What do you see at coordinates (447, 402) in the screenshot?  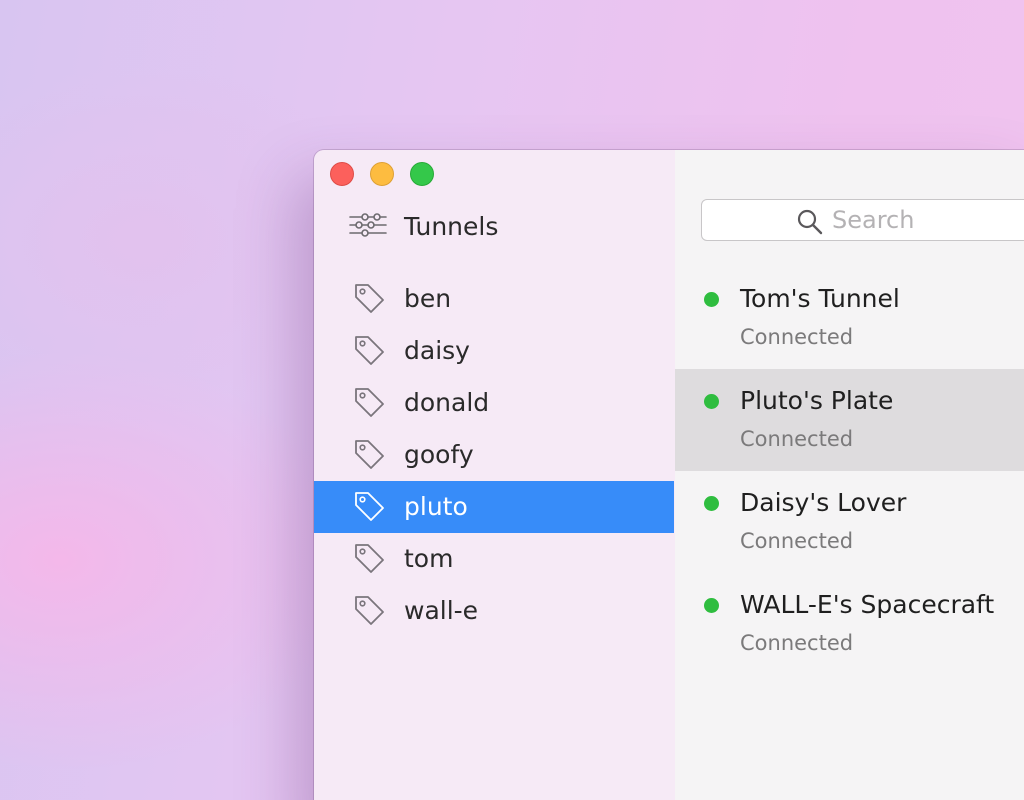 I see `sidebar-item-label: donald` at bounding box center [447, 402].